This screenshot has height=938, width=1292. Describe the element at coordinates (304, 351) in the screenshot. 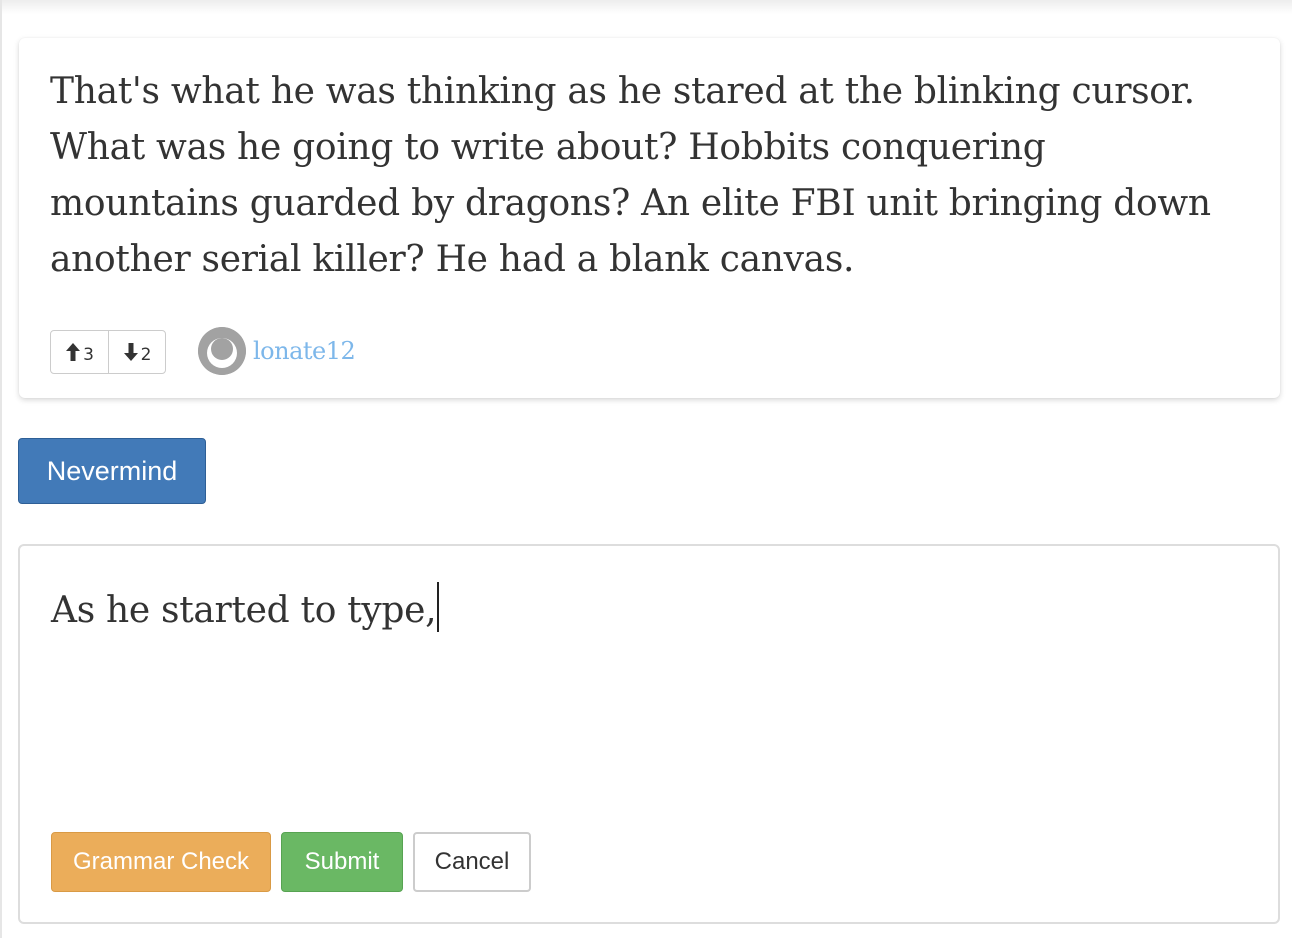

I see `author-link: lonate12` at that location.